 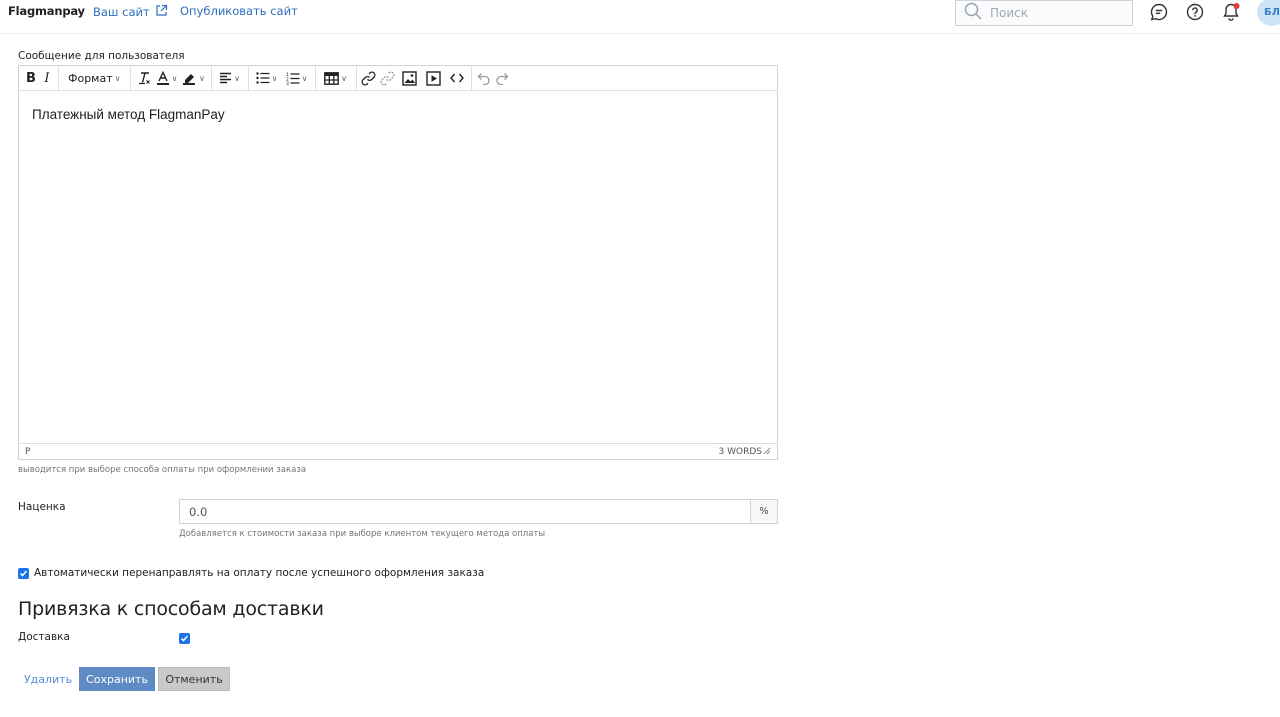 What do you see at coordinates (287, 83) in the screenshot?
I see `svg-text: 3` at bounding box center [287, 83].